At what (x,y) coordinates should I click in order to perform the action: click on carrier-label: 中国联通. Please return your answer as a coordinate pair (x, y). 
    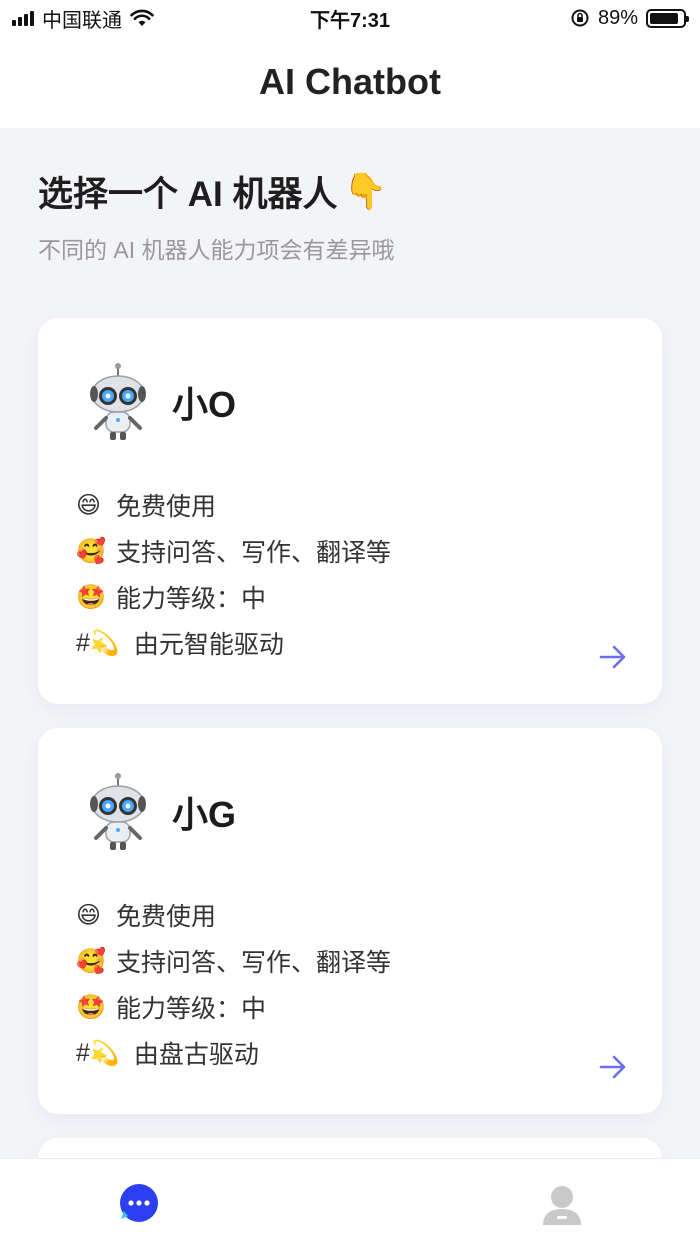
    Looking at the image, I should click on (82, 20).